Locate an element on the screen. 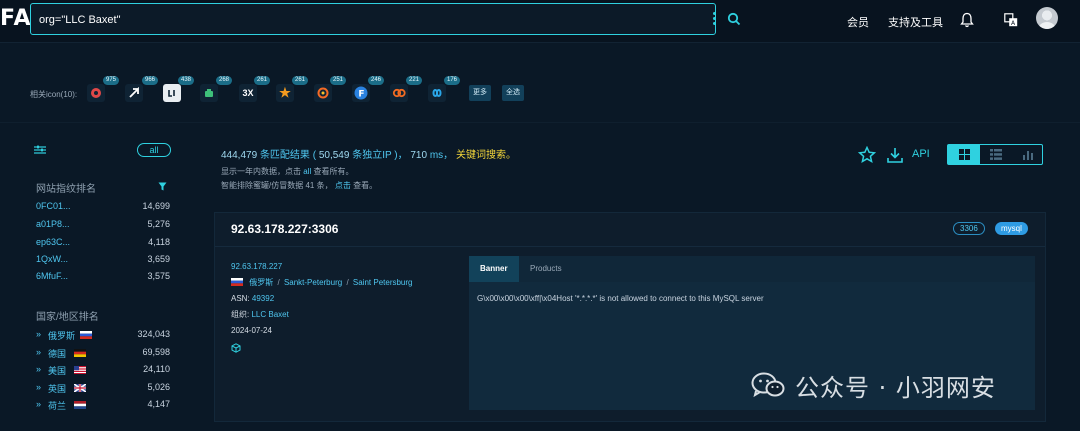  country-name: 英国 is located at coordinates (57, 388).